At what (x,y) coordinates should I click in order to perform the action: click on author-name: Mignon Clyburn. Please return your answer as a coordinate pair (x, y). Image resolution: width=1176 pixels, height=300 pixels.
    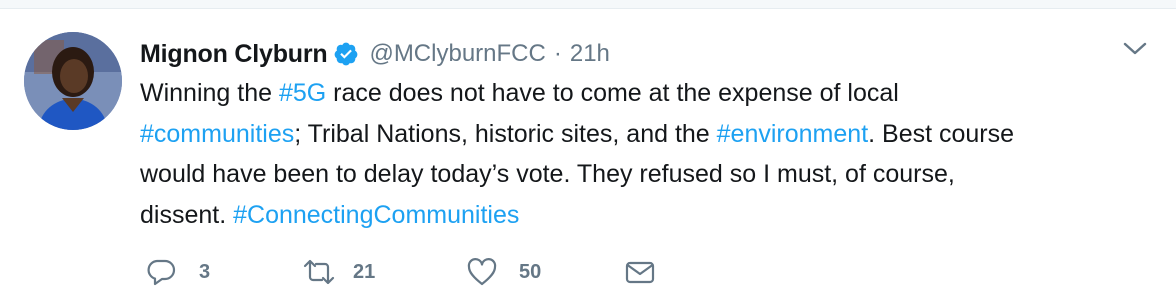
    Looking at the image, I should click on (234, 54).